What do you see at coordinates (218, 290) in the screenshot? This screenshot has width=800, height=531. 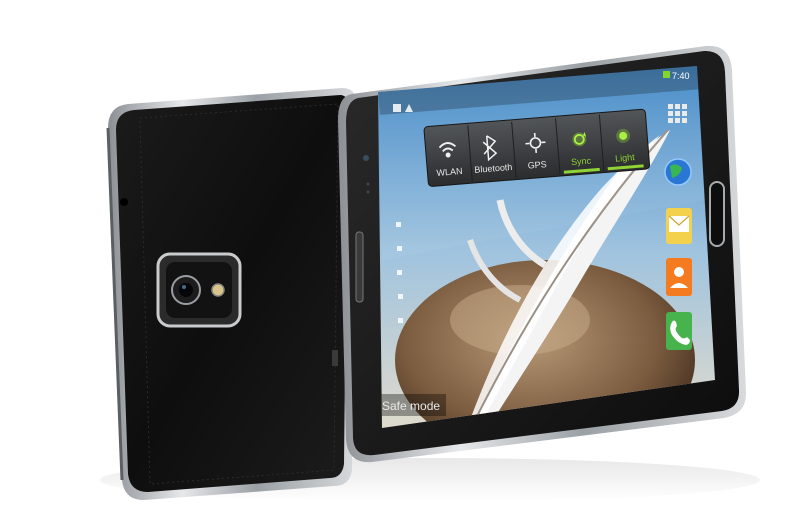 I see `flash-icon` at bounding box center [218, 290].